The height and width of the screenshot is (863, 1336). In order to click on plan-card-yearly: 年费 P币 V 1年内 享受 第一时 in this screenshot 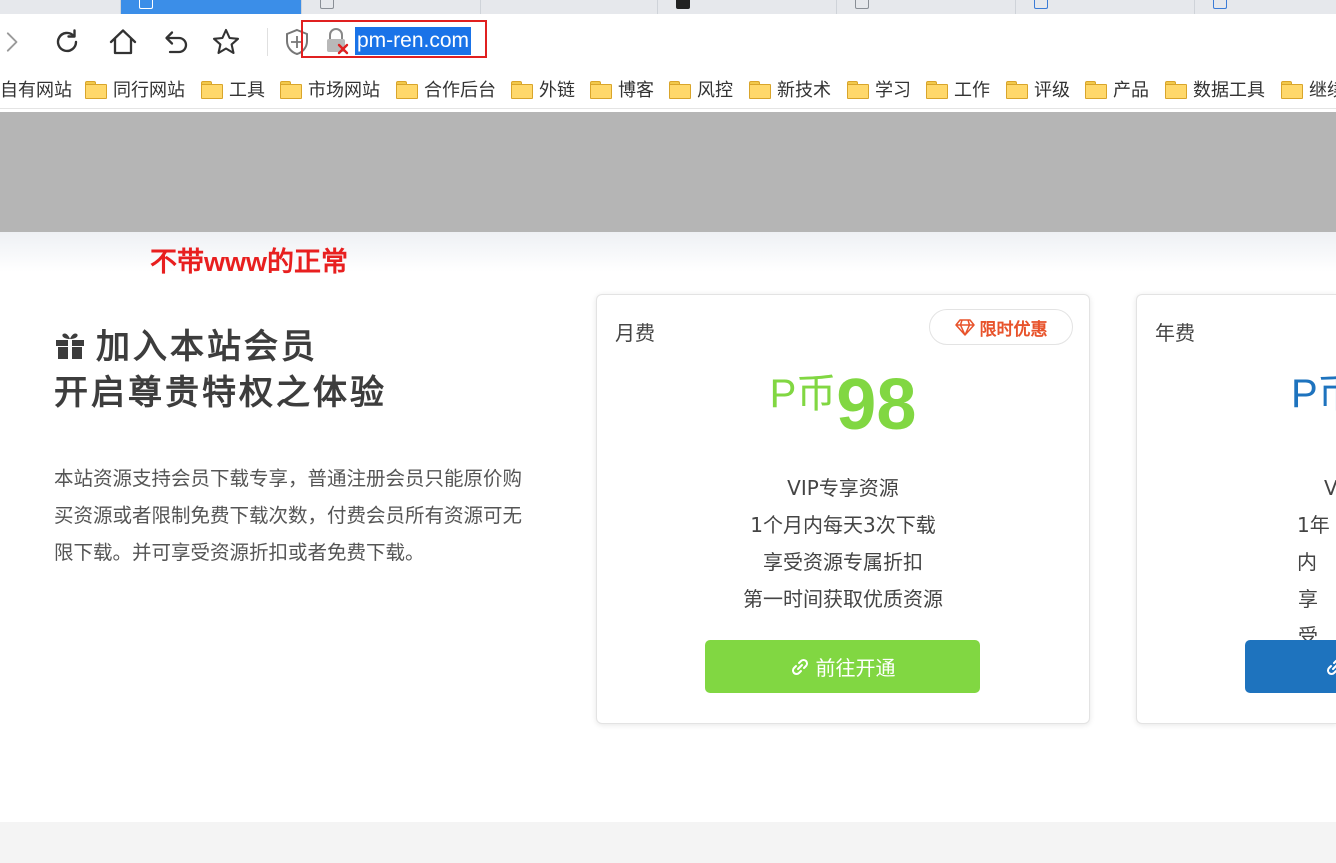, I will do `click(1236, 509)`.